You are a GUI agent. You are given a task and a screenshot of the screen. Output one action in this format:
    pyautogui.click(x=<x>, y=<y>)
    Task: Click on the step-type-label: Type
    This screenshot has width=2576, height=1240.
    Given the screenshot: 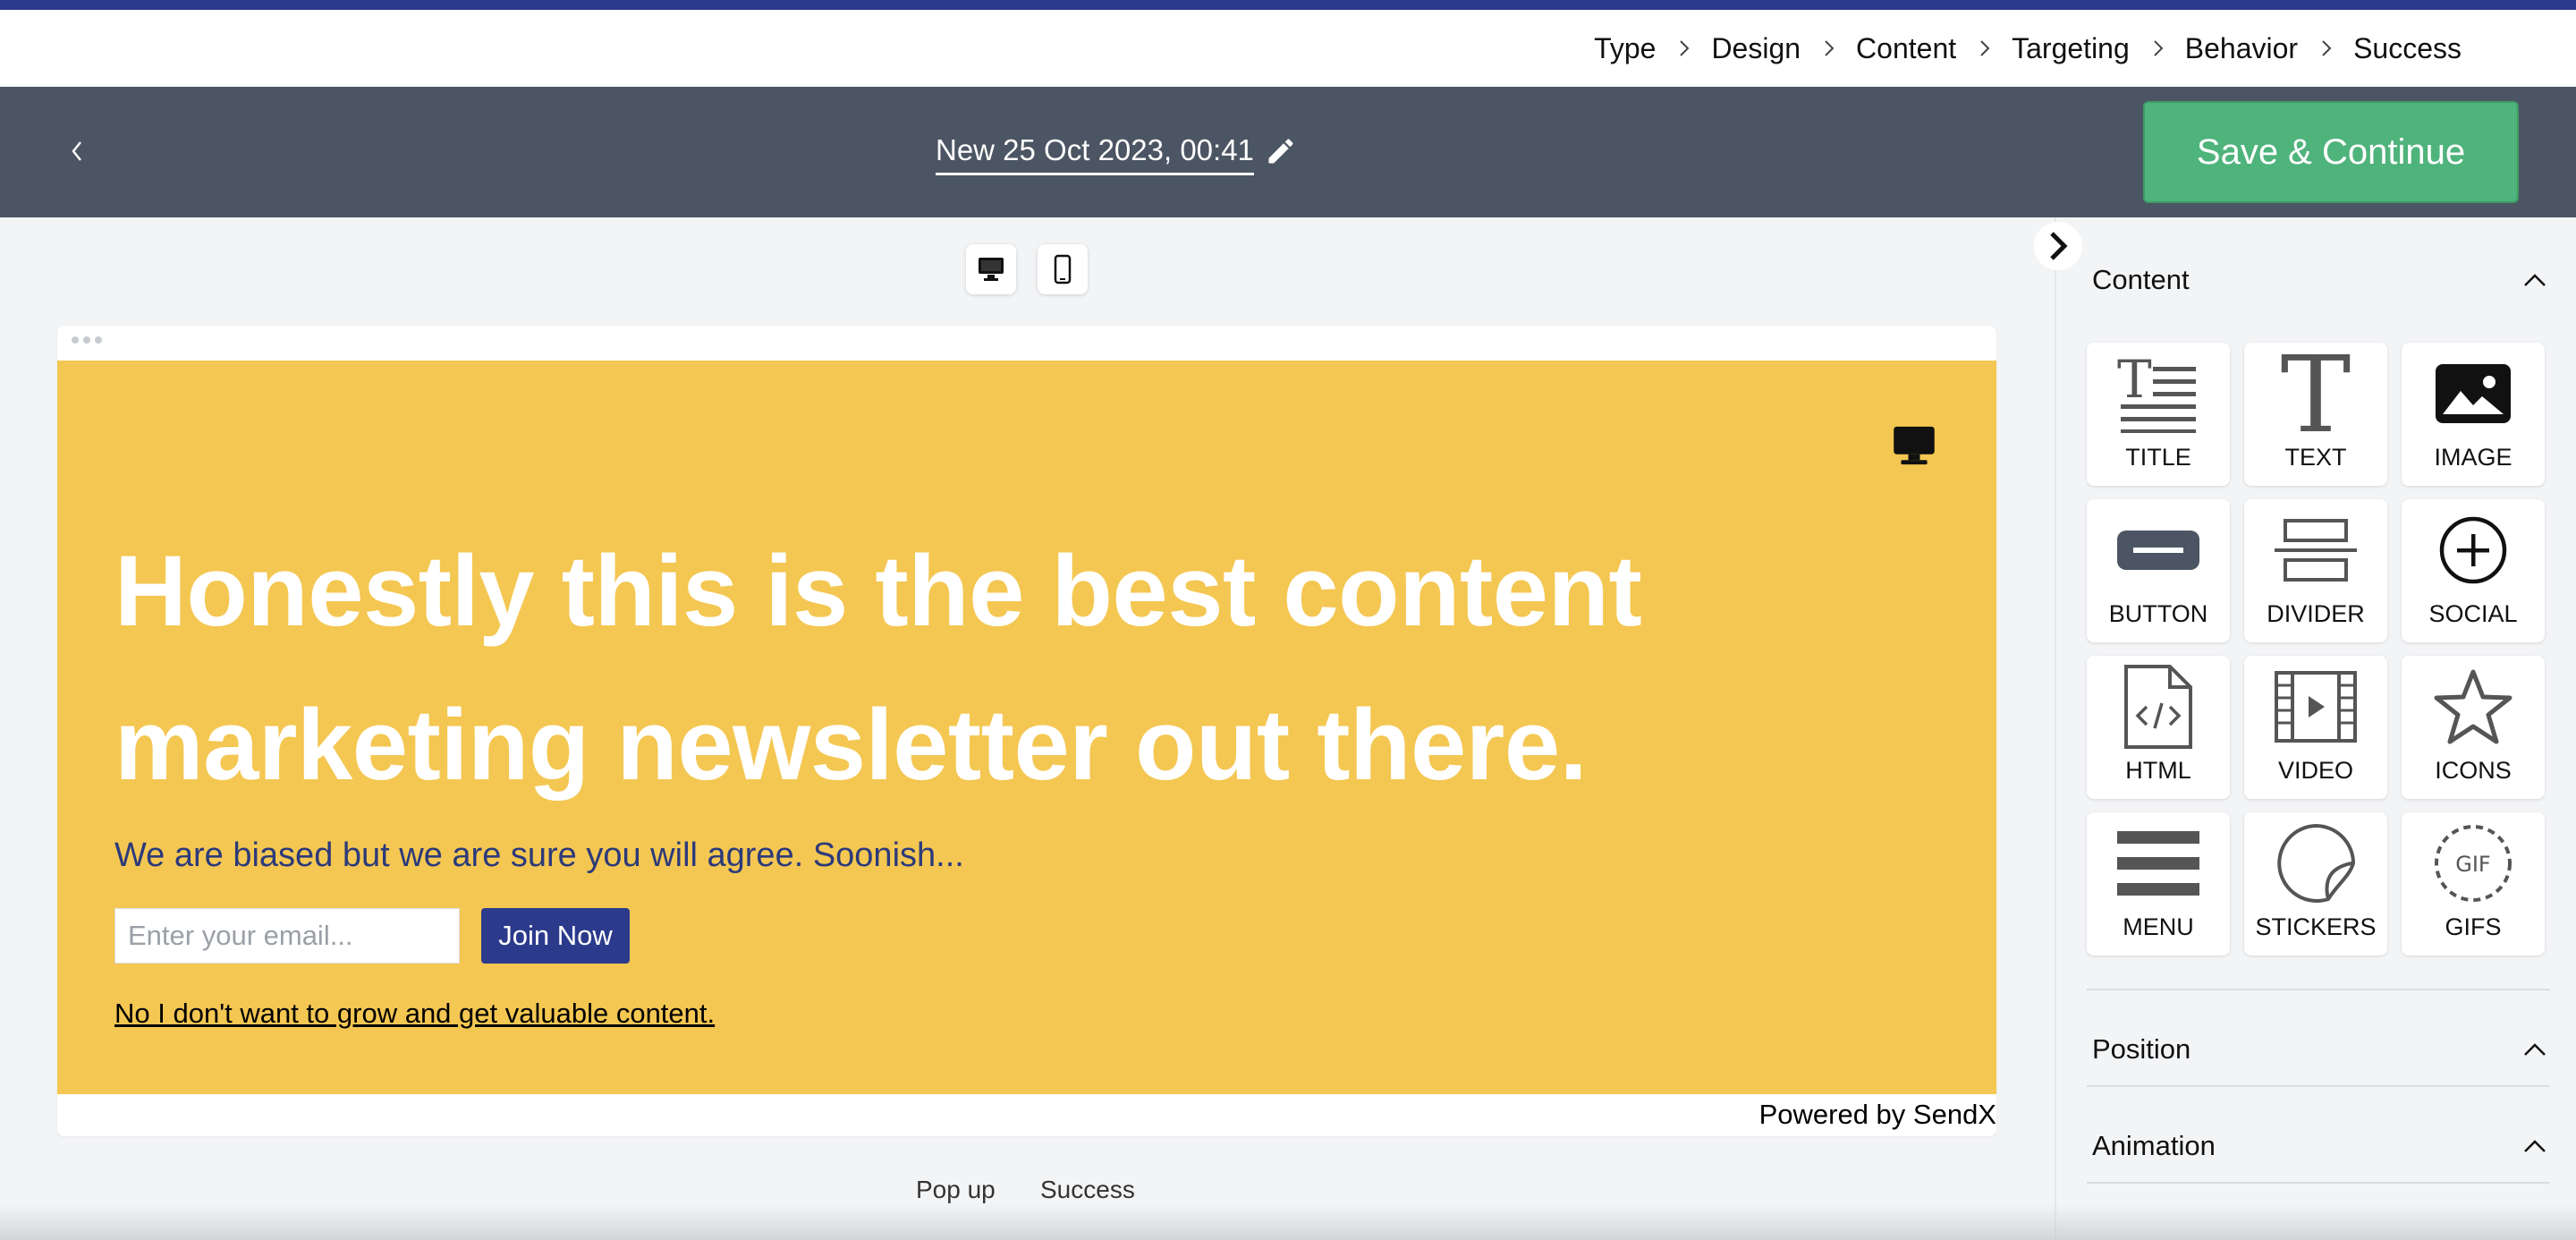 What is the action you would take?
    pyautogui.click(x=1625, y=47)
    